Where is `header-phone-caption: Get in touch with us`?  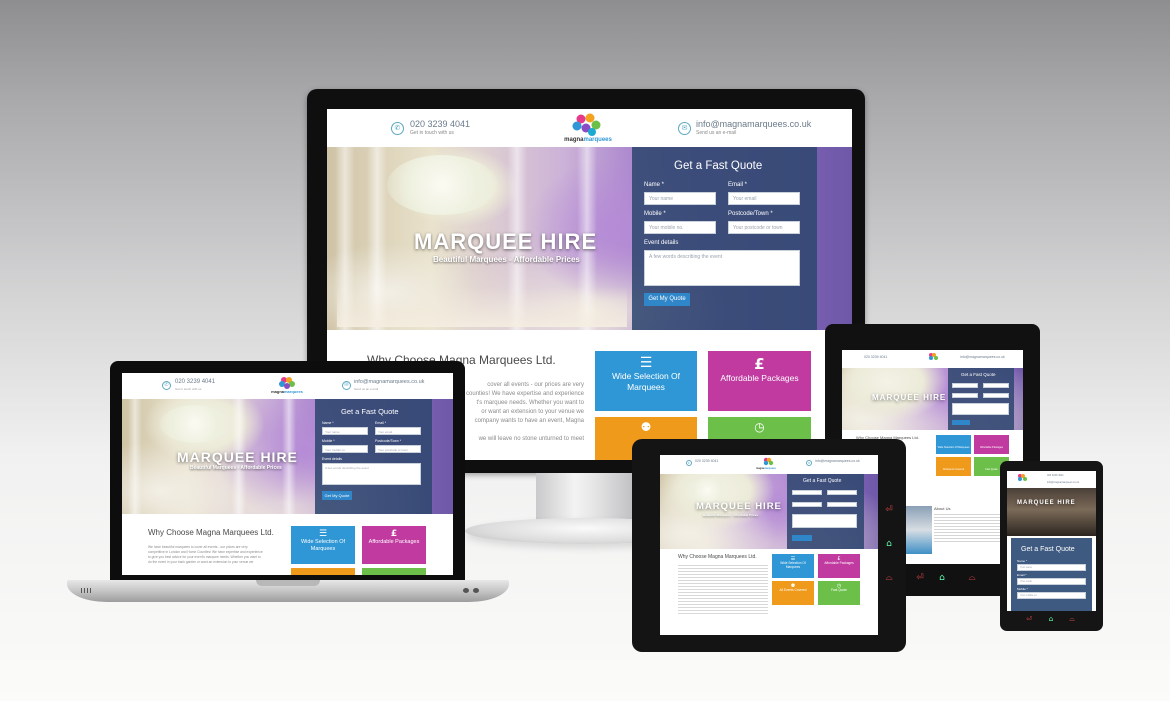
header-phone-caption: Get in touch with us is located at coordinates (432, 133).